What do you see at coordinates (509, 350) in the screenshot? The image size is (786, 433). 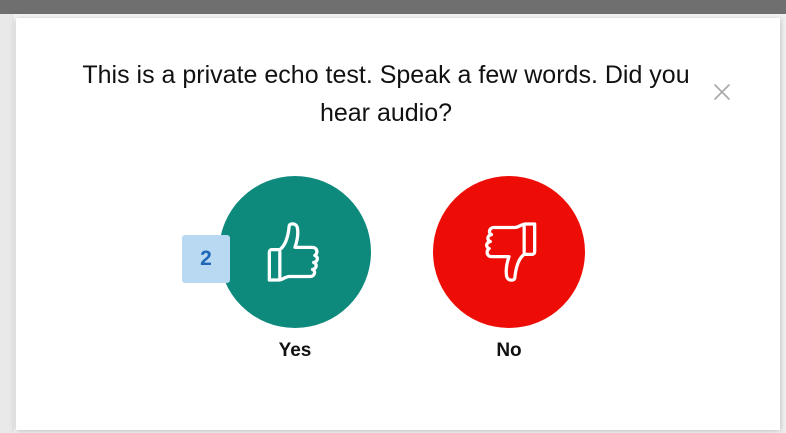 I see `no-label: No` at bounding box center [509, 350].